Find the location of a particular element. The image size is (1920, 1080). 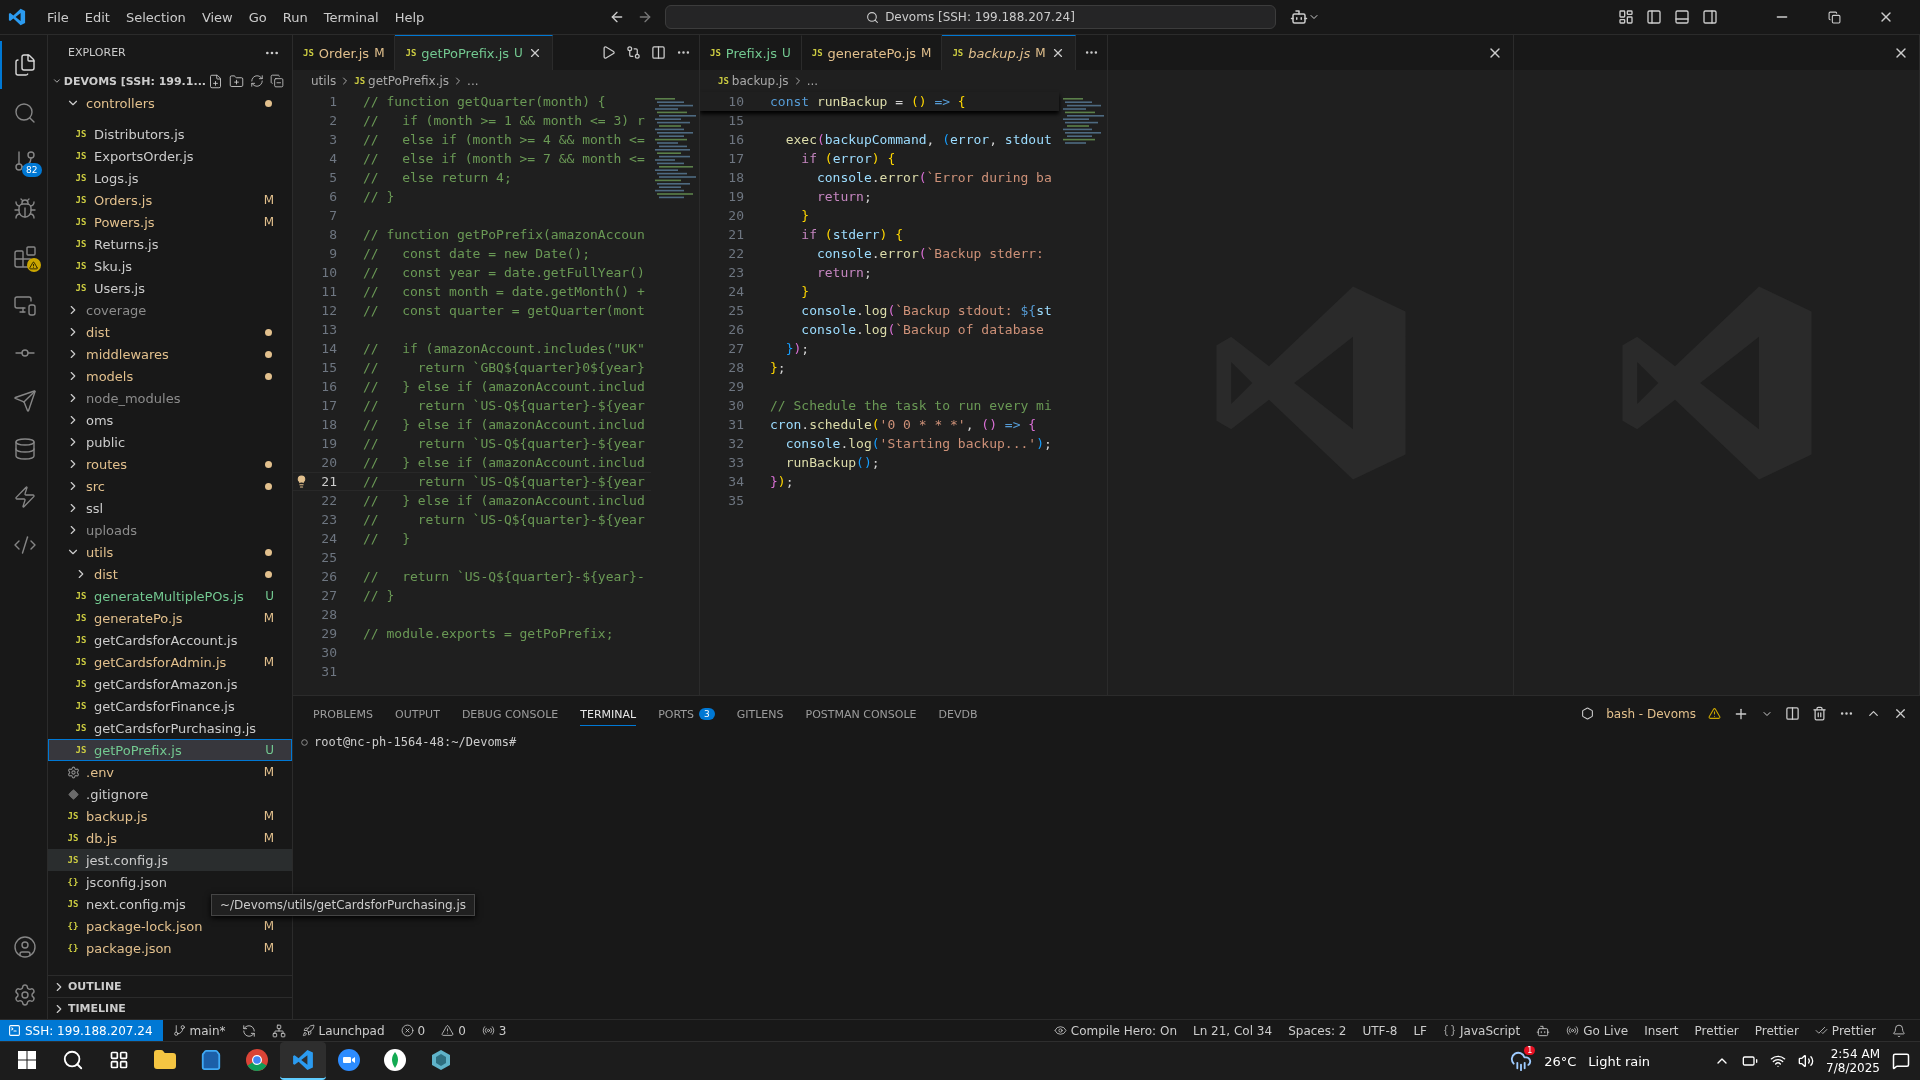

menu-item: Run is located at coordinates (295, 17).